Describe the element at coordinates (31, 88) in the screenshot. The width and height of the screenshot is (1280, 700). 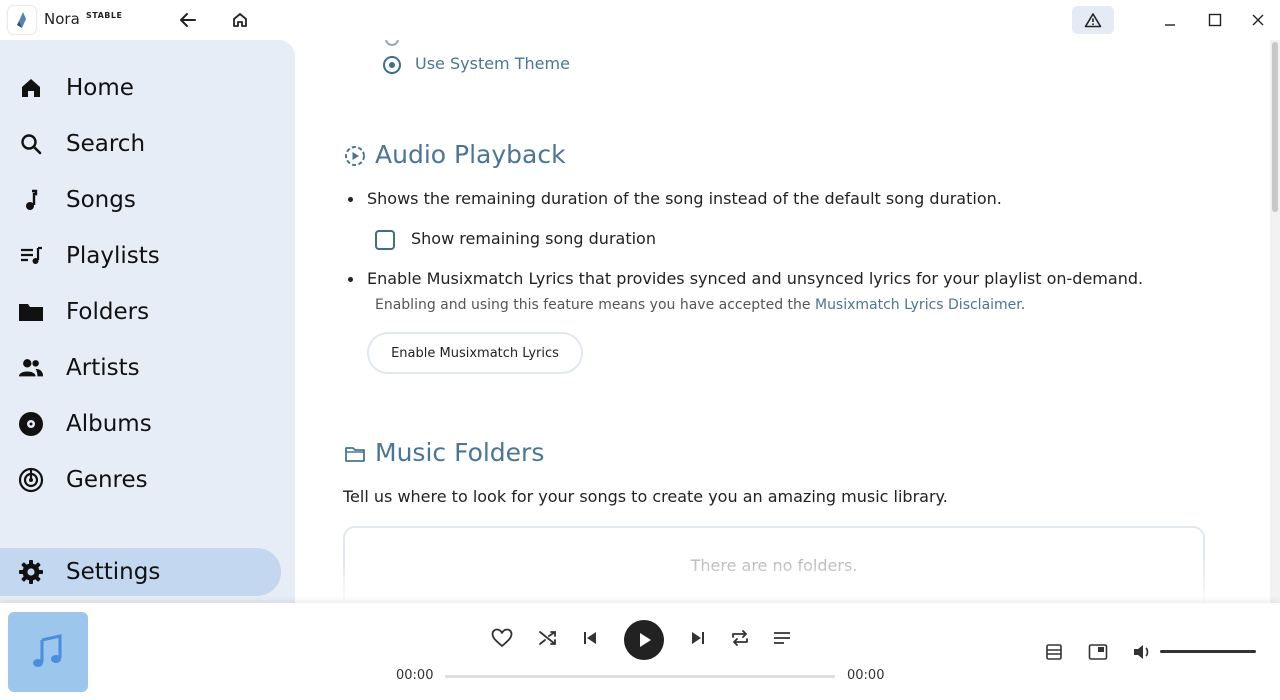
I see `home-icon` at that location.